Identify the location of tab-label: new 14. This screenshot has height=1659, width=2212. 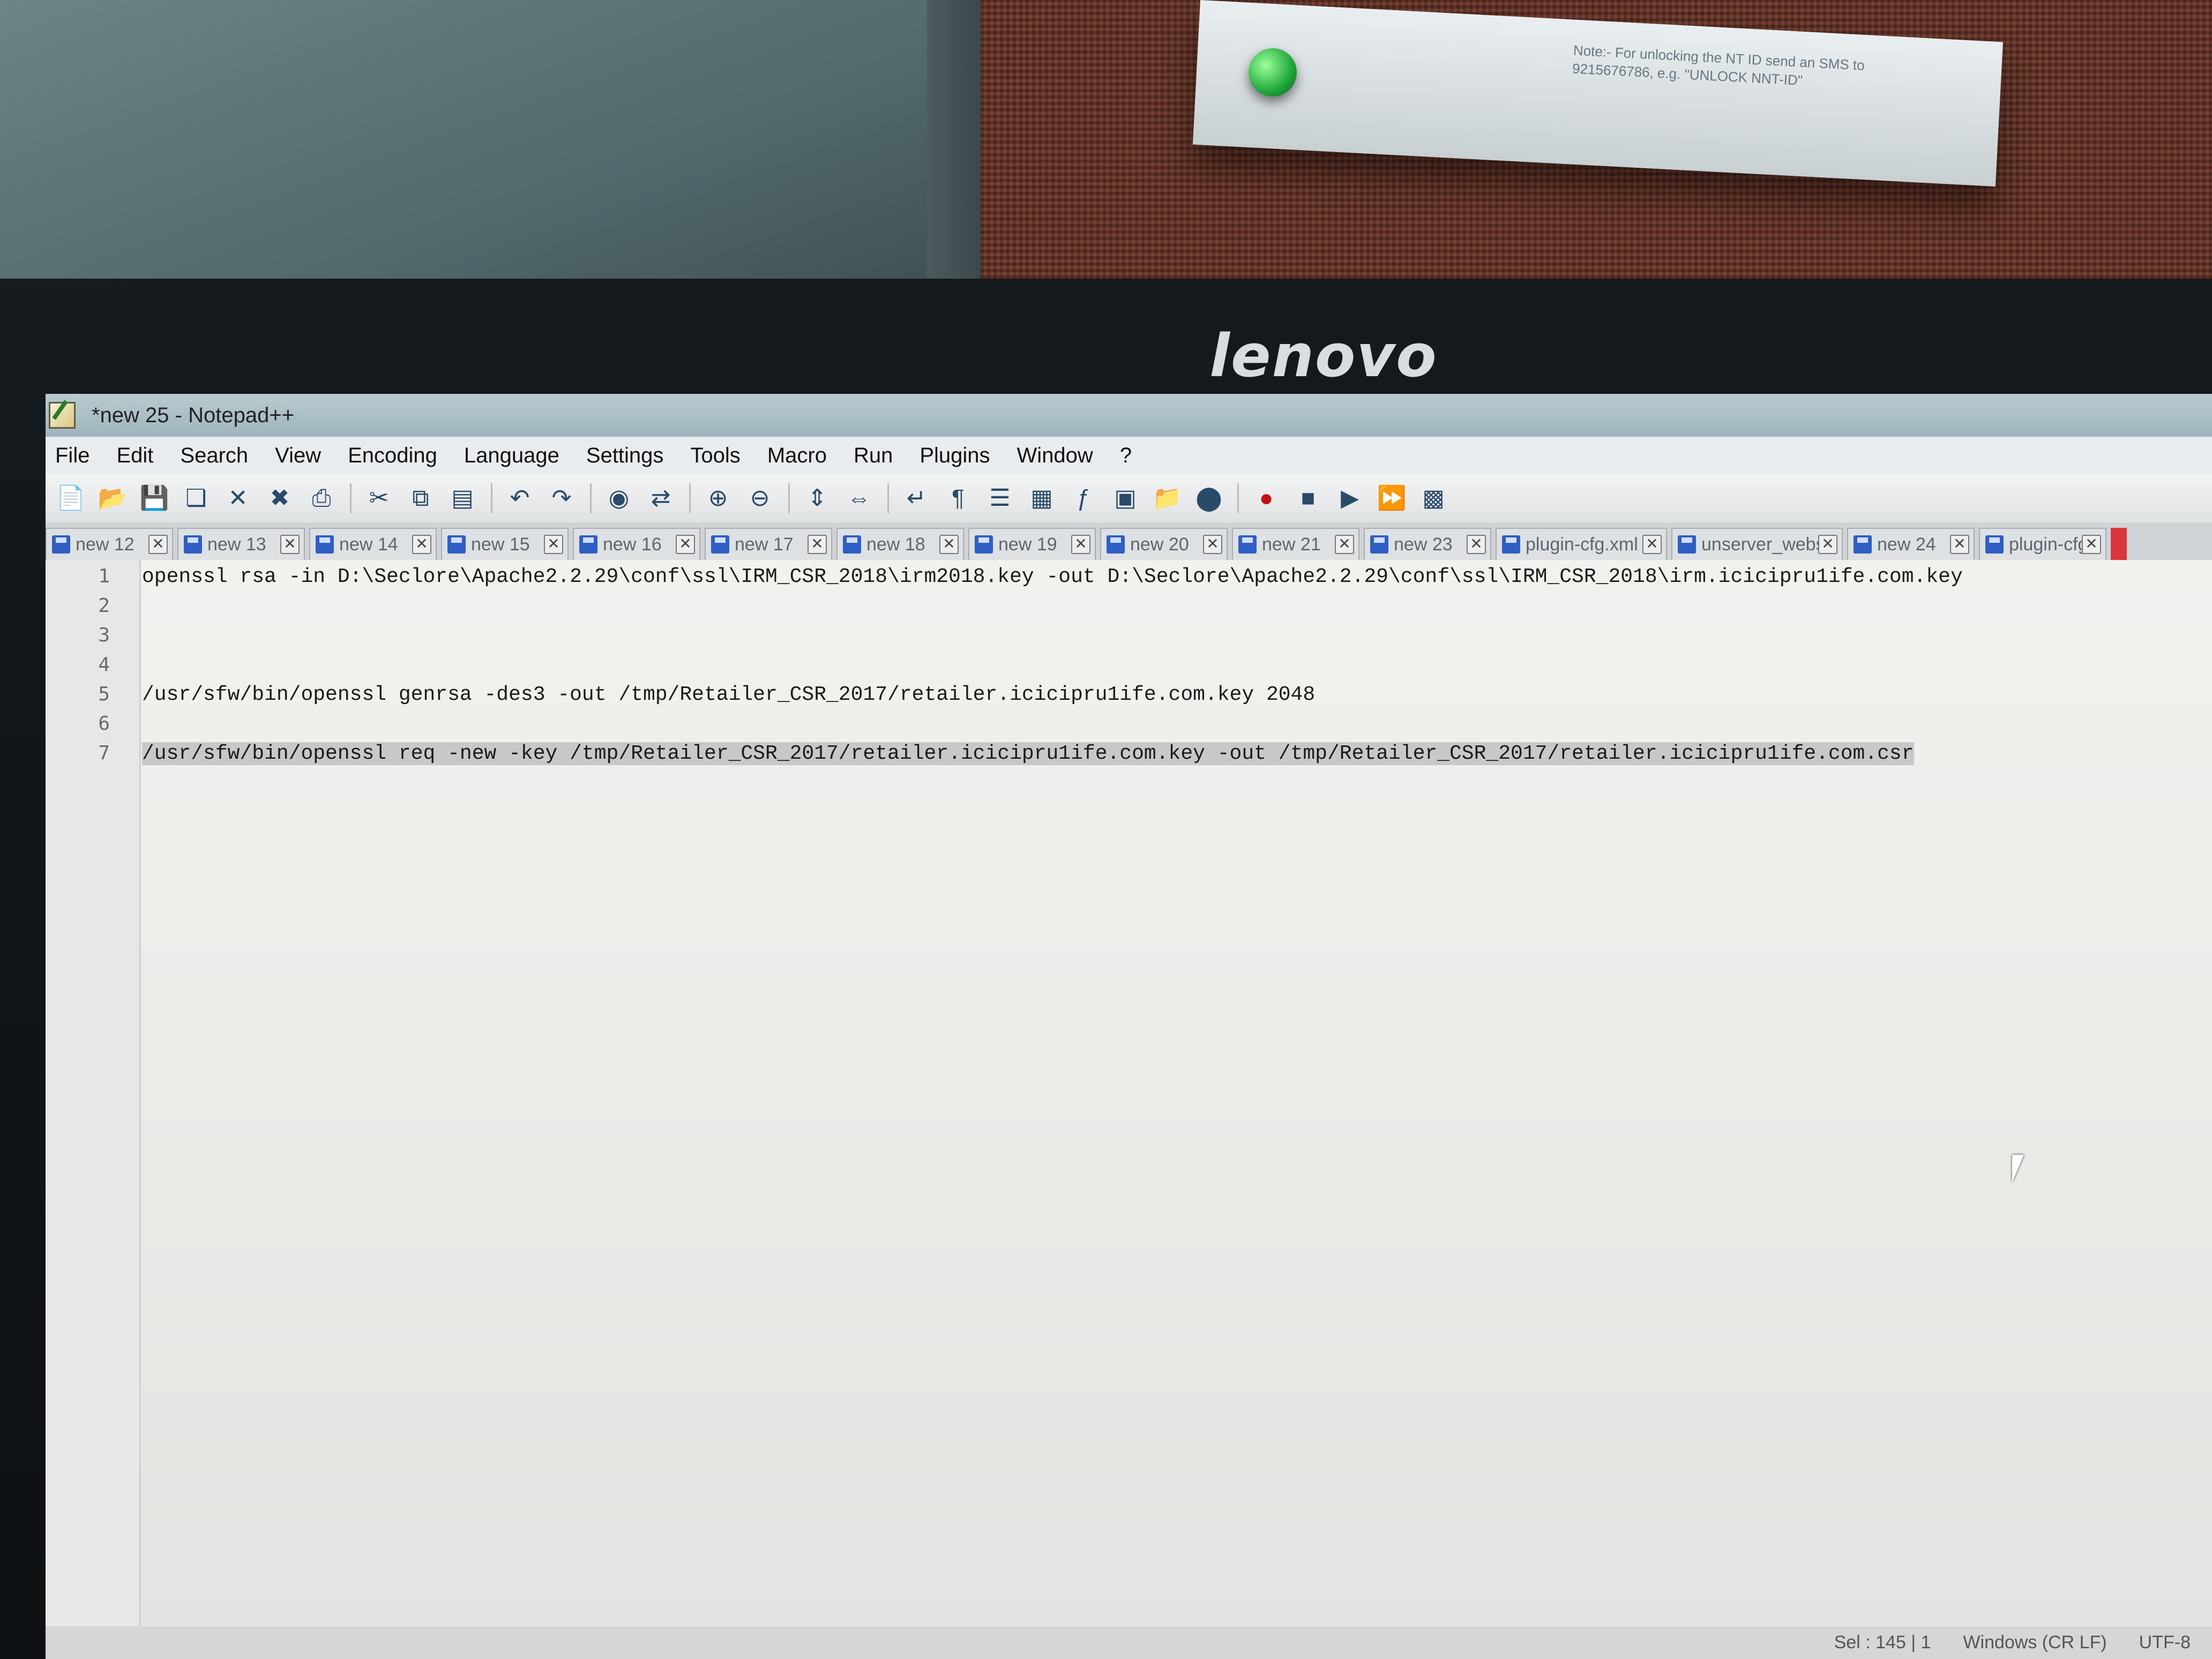
(368, 544).